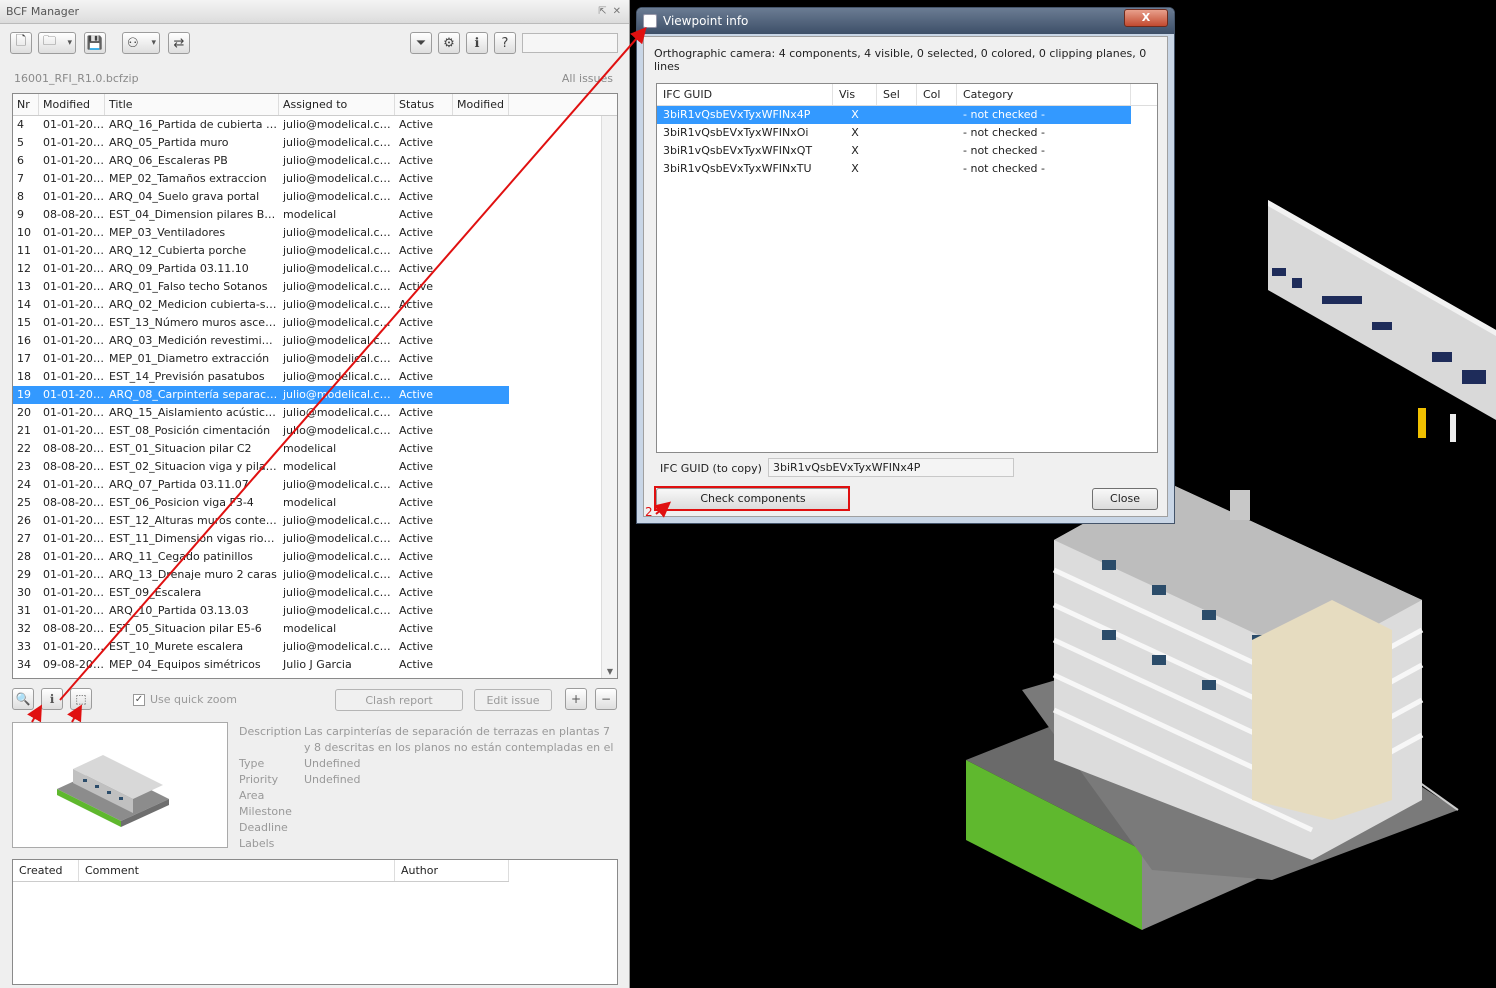 This screenshot has width=1496, height=988. What do you see at coordinates (477, 43) in the screenshot?
I see `info-icon: ℹ` at bounding box center [477, 43].